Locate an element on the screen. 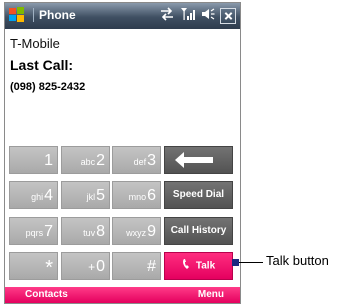  windows-flag-icon is located at coordinates (17, 15).